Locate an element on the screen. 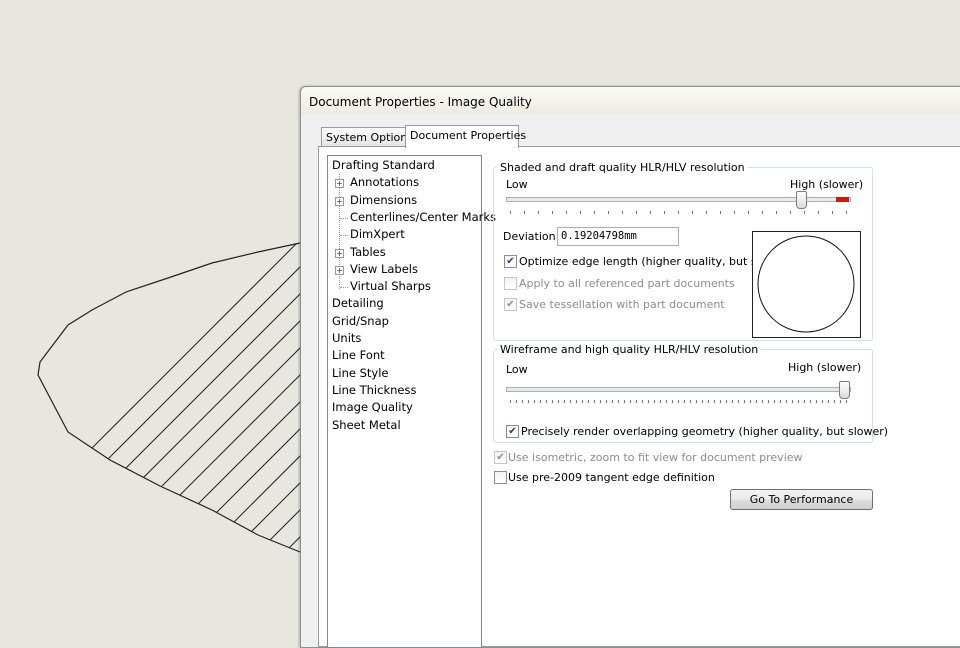  resolution-preview is located at coordinates (806, 284).